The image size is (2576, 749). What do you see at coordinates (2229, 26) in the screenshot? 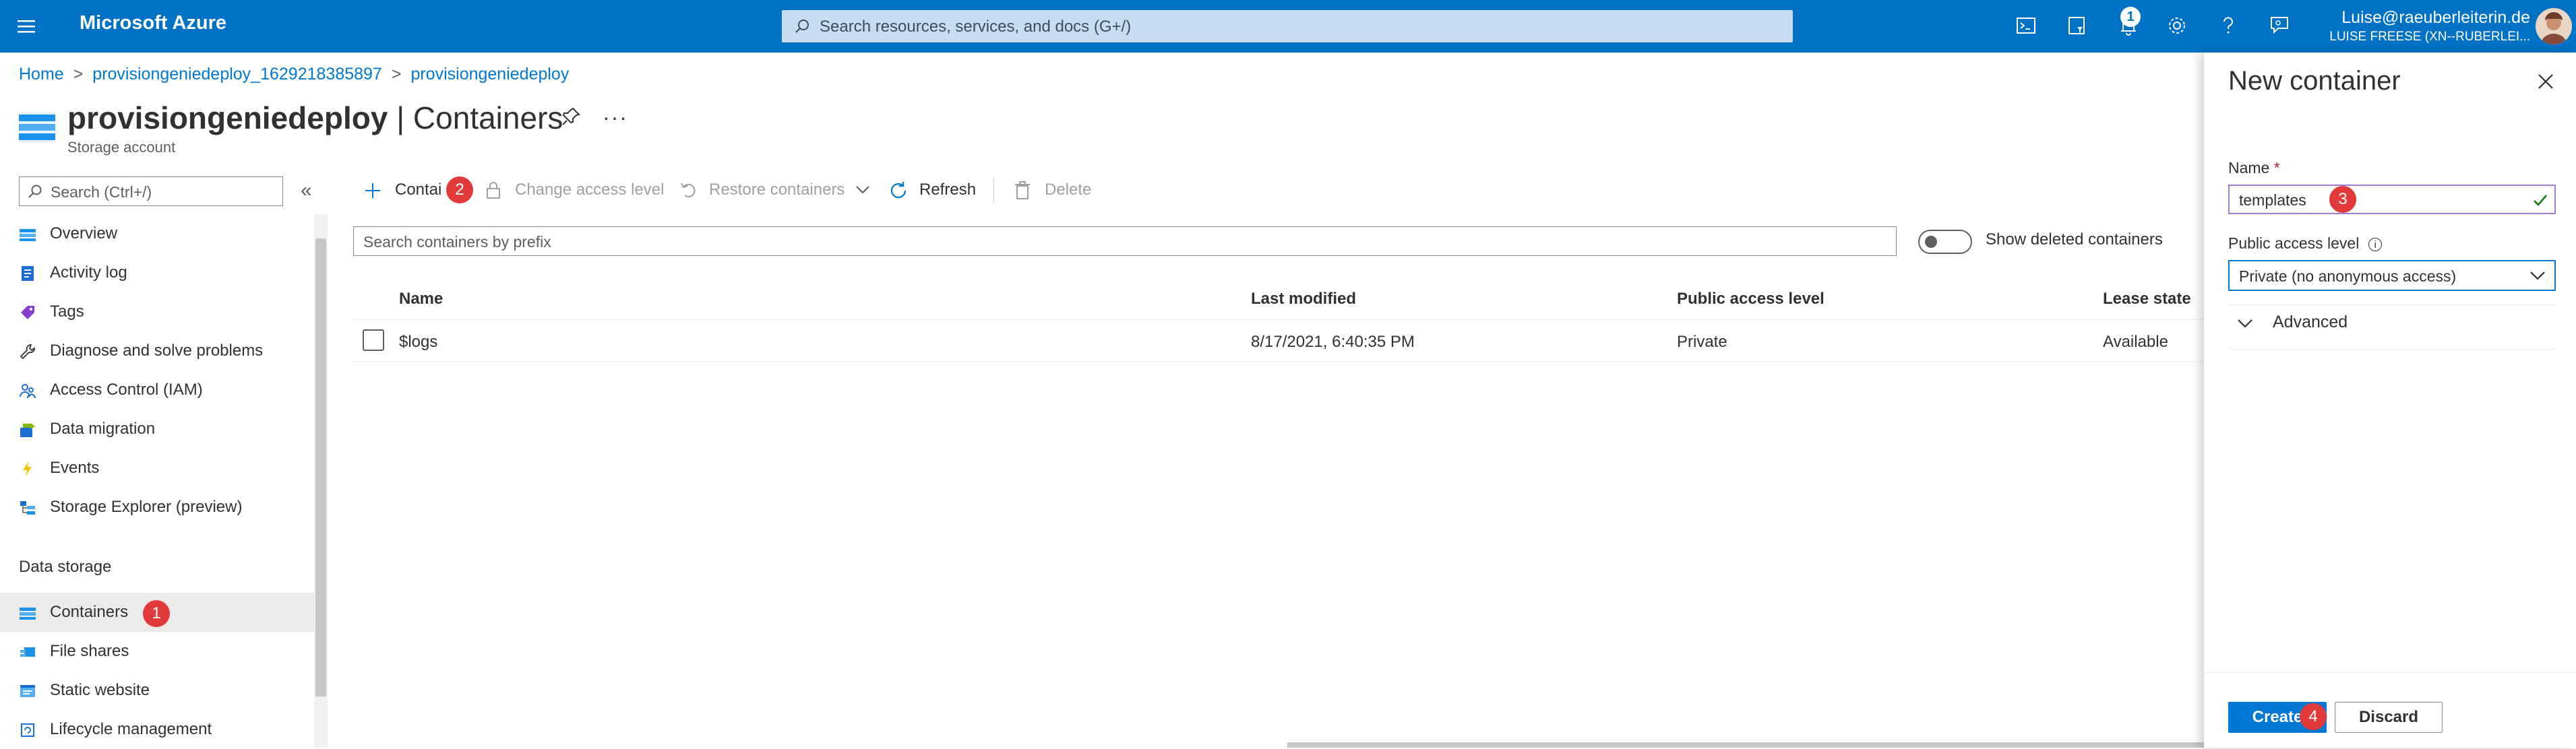
I see `help-icon` at bounding box center [2229, 26].